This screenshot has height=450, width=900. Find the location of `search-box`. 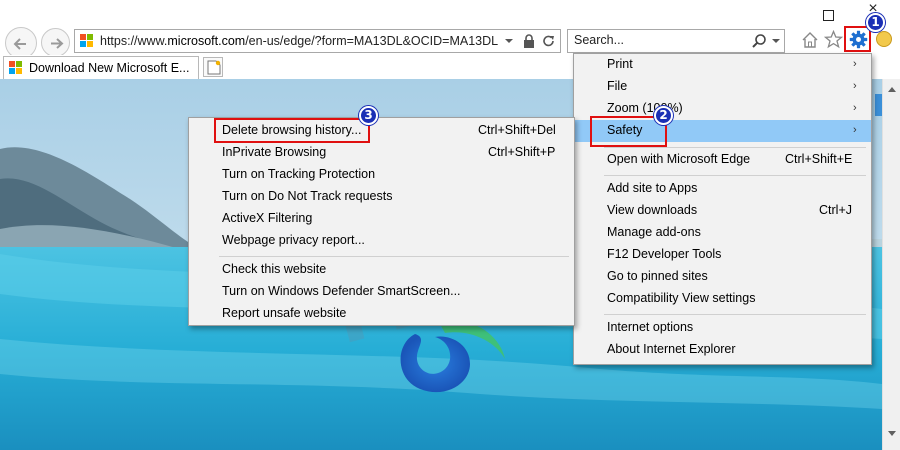

search-box is located at coordinates (676, 41).